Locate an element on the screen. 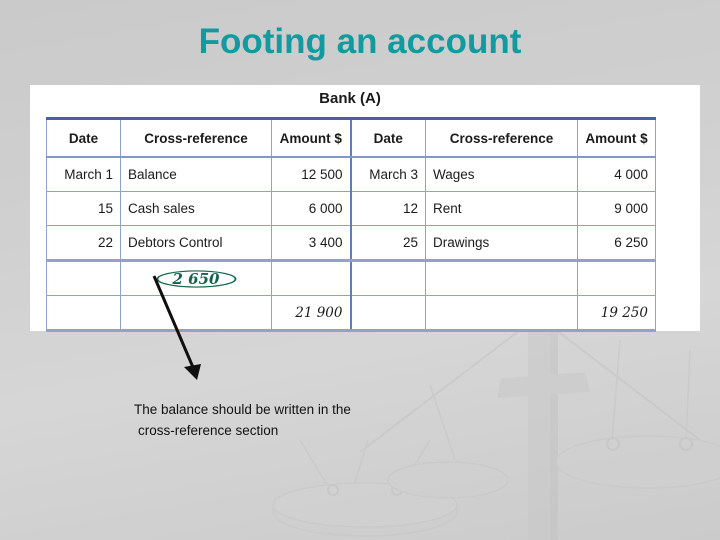  cell-balance-date-left is located at coordinates (83, 277).